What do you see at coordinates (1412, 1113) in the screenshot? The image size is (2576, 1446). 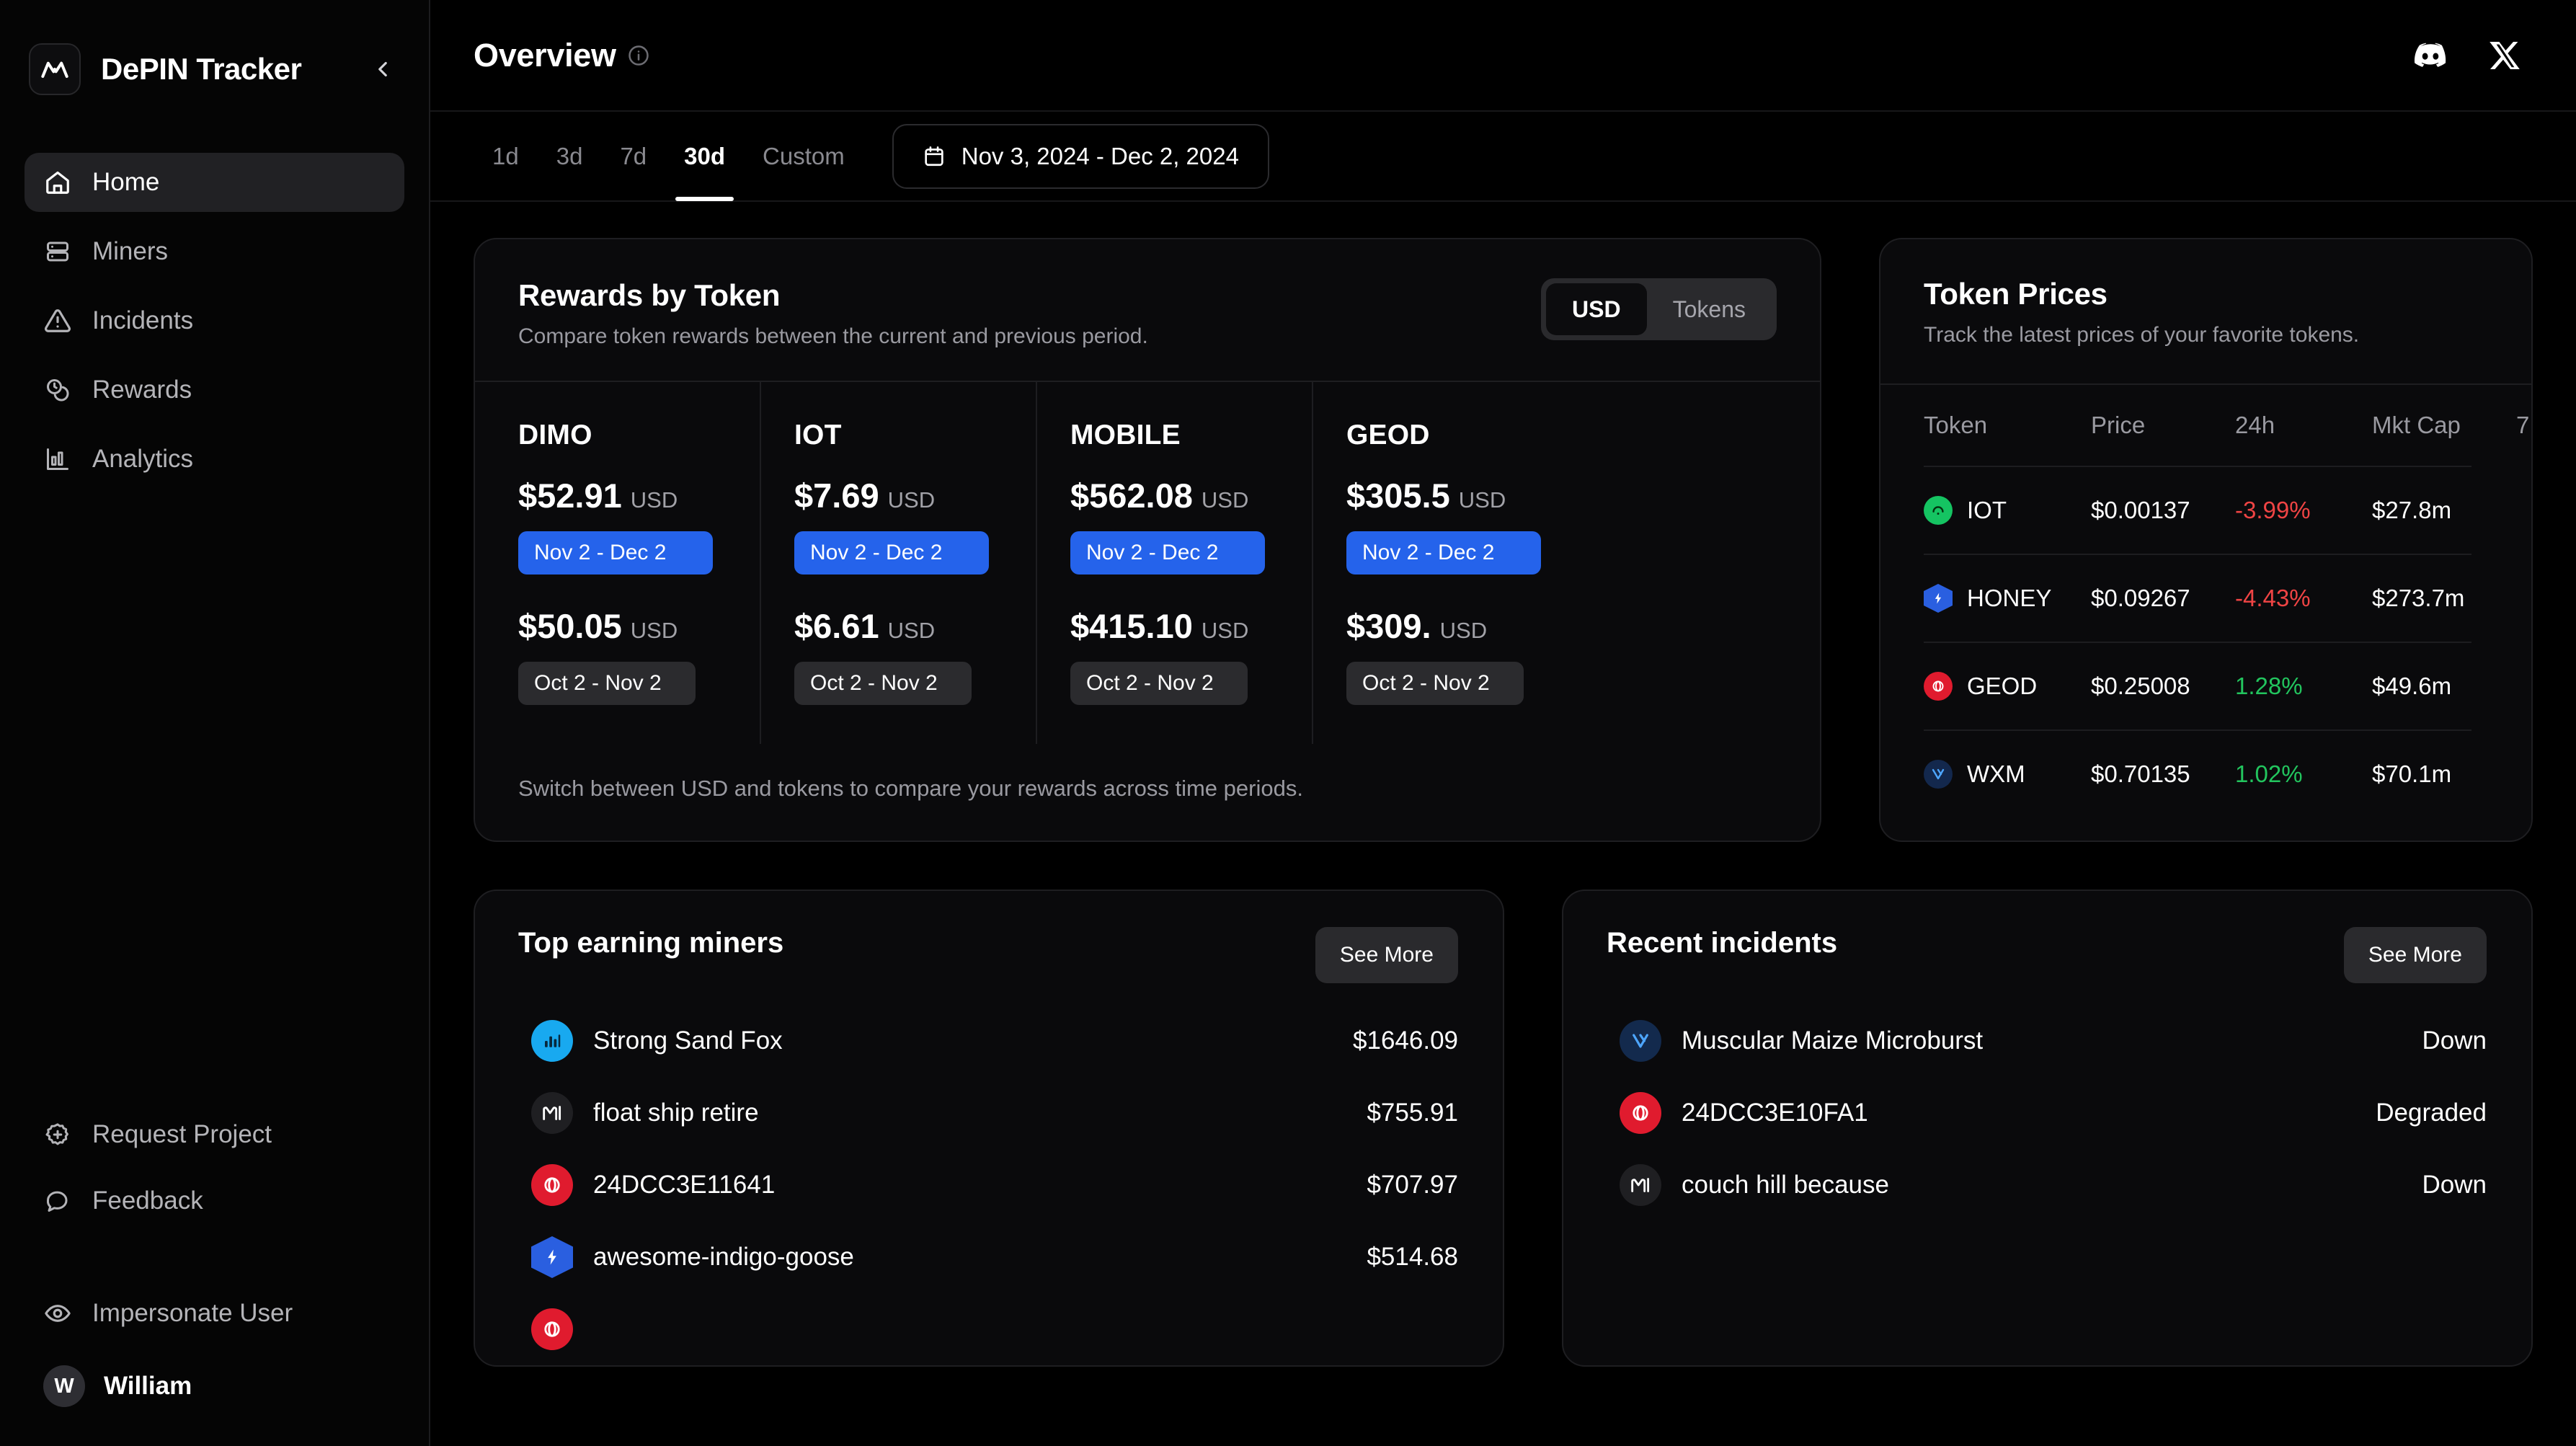 I see `miner-earnings: $755.91` at bounding box center [1412, 1113].